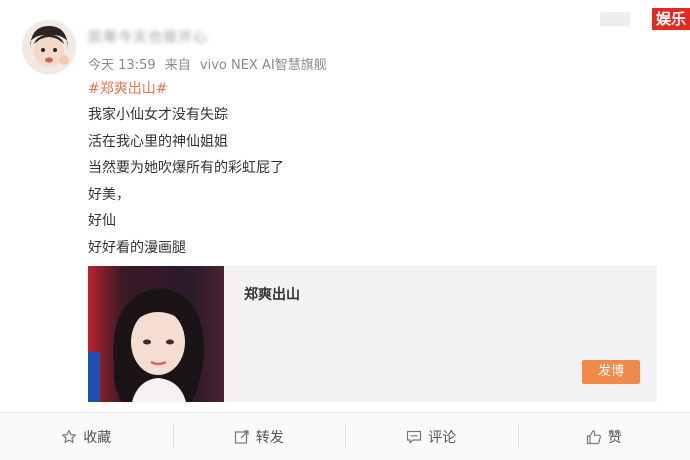 Image resolution: width=690 pixels, height=460 pixels. What do you see at coordinates (186, 252) in the screenshot?
I see `post-line: 好好看的漫画腿` at bounding box center [186, 252].